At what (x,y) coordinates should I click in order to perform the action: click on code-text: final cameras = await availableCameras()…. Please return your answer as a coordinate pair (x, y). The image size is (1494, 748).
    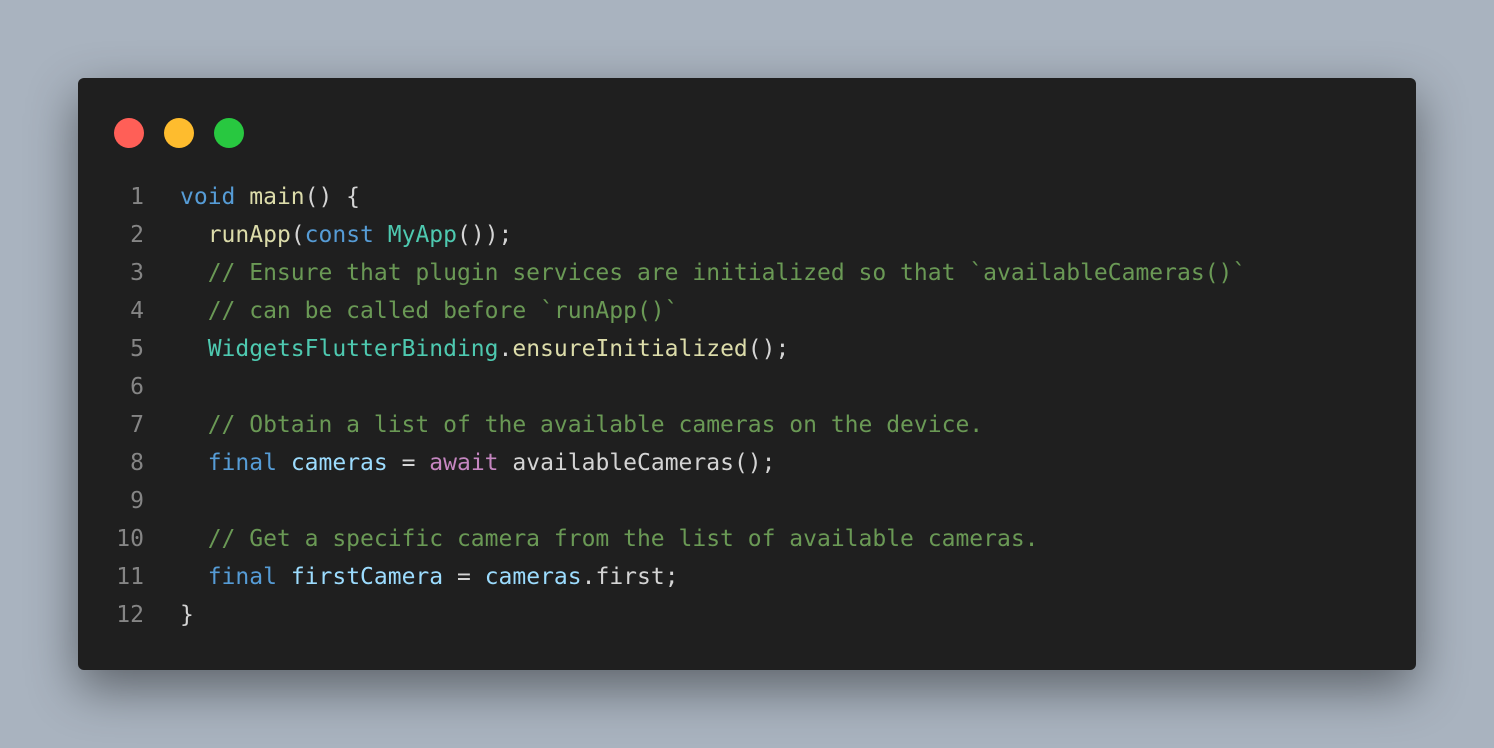
    Looking at the image, I should click on (478, 463).